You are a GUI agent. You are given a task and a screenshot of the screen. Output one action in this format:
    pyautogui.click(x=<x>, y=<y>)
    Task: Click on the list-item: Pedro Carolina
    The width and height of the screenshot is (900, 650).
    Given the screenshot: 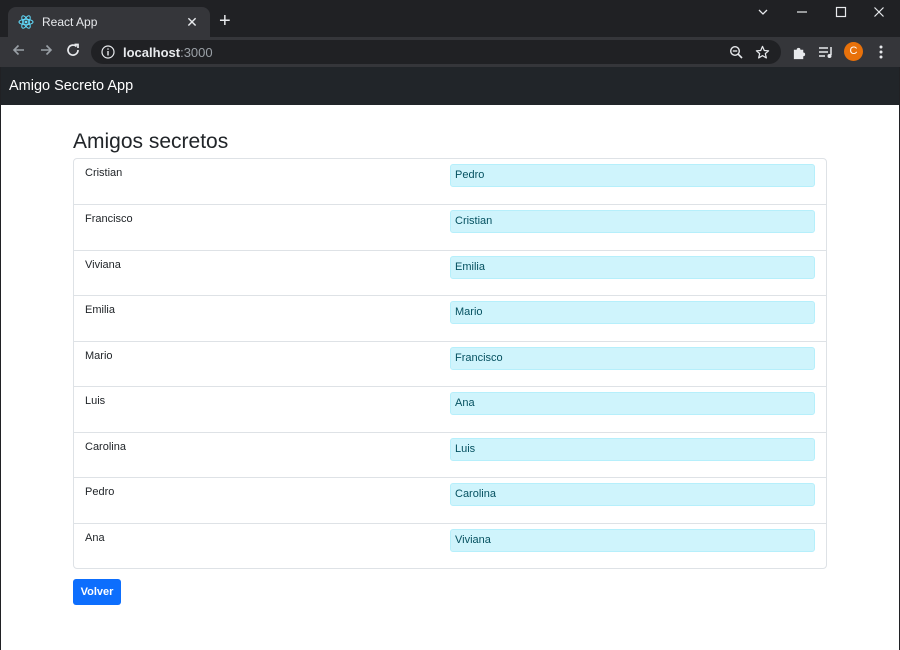 What is the action you would take?
    pyautogui.click(x=450, y=500)
    